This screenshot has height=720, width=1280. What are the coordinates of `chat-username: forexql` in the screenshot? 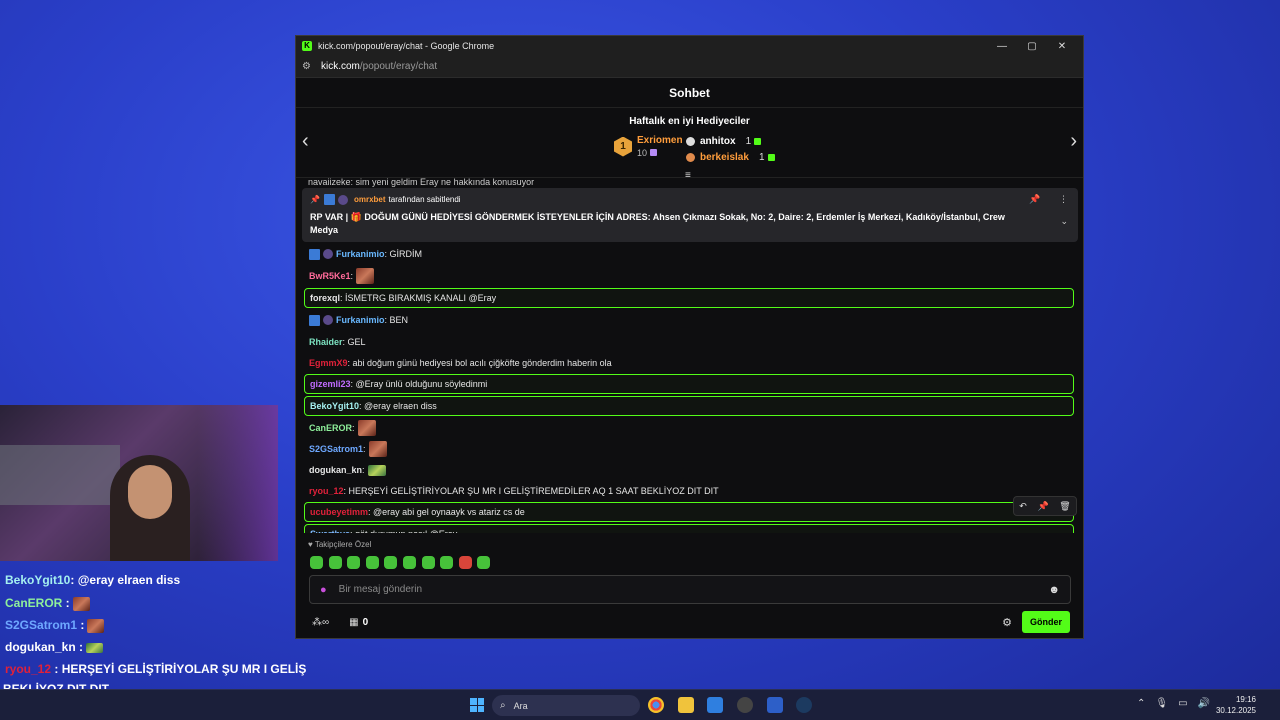 It's located at (325, 298).